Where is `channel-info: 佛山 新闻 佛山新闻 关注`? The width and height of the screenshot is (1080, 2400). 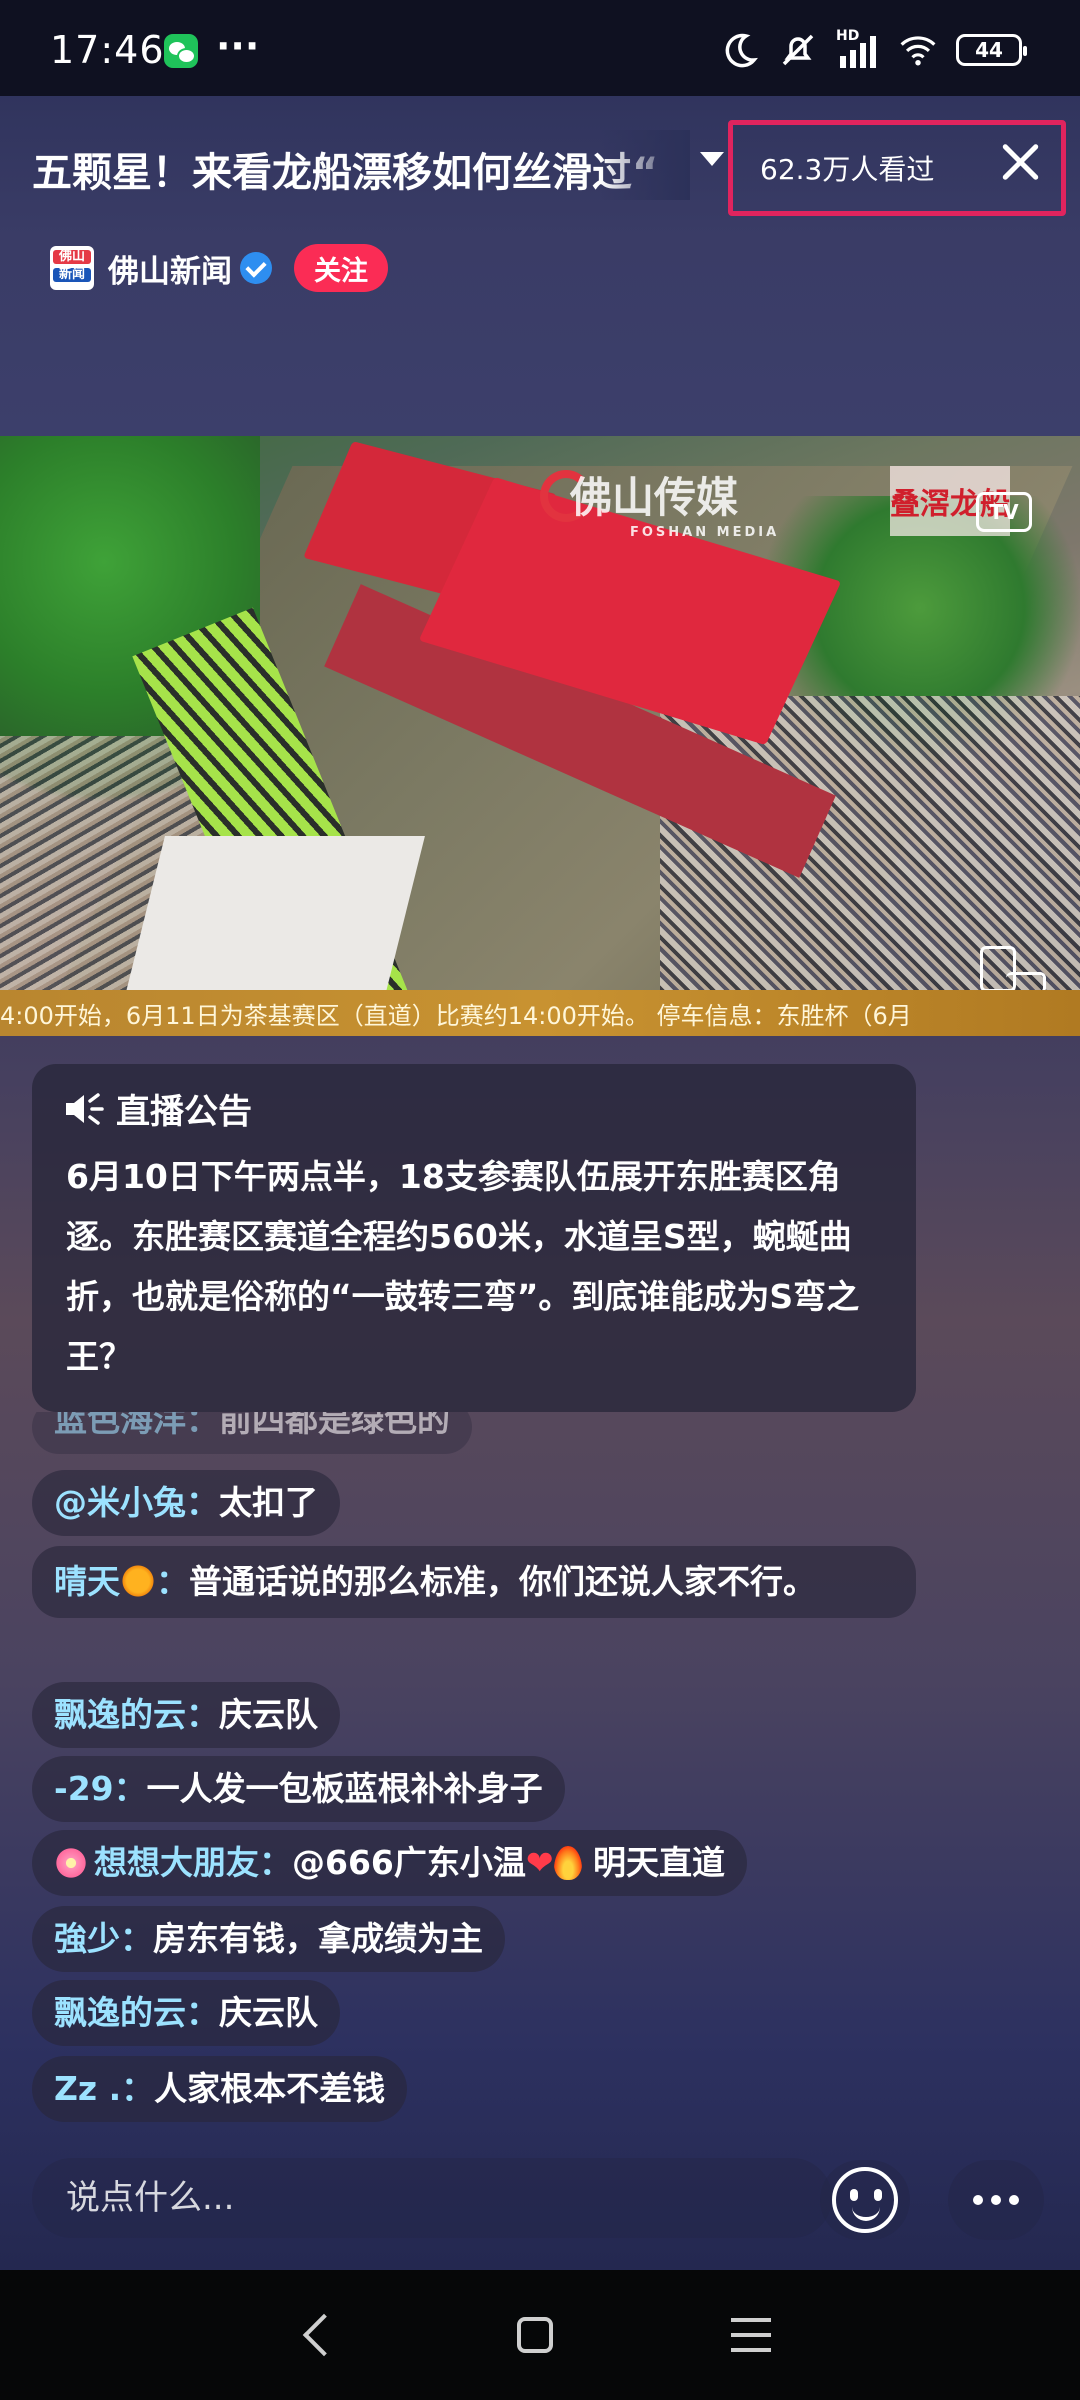
channel-info: 佛山 新闻 佛山新闻 关注 is located at coordinates (219, 268).